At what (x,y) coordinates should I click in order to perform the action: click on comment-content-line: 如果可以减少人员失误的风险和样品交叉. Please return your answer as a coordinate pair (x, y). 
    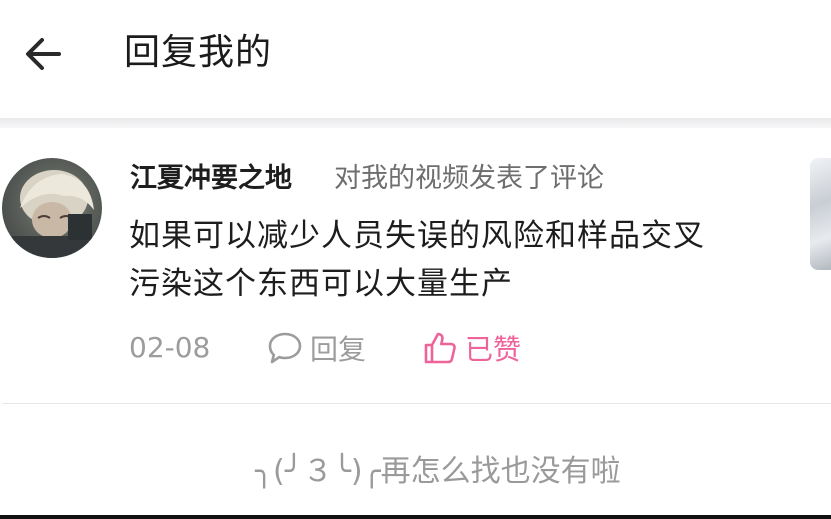
    Looking at the image, I should click on (417, 236).